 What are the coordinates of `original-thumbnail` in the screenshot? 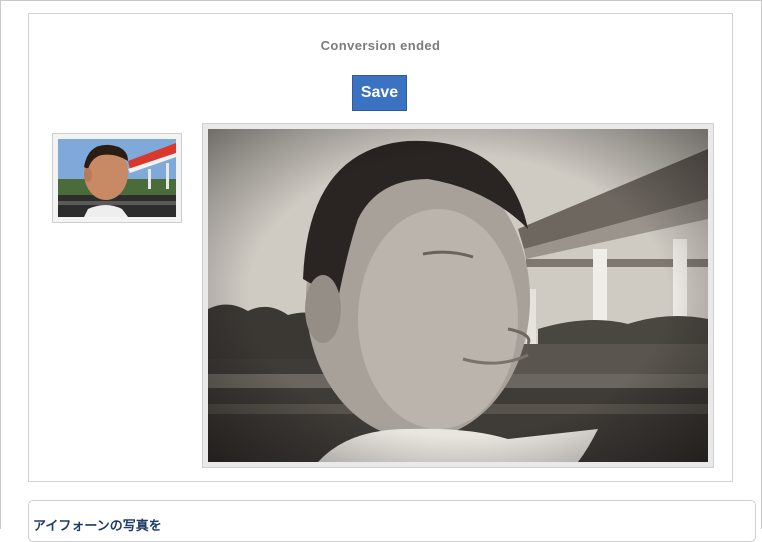 It's located at (117, 178).